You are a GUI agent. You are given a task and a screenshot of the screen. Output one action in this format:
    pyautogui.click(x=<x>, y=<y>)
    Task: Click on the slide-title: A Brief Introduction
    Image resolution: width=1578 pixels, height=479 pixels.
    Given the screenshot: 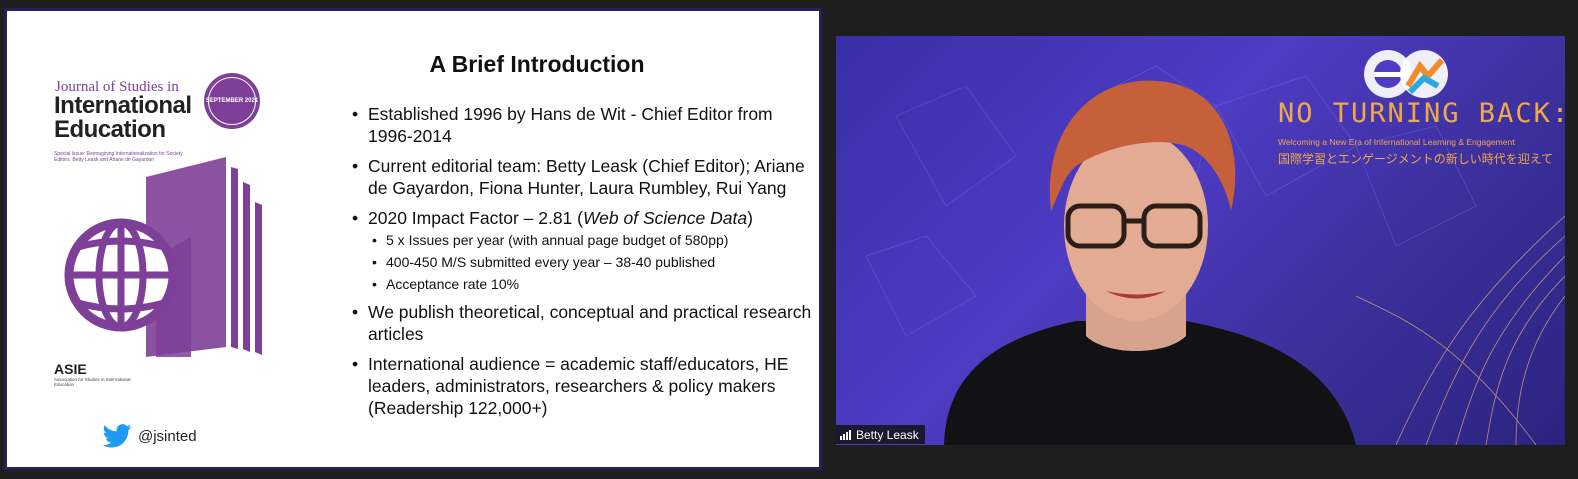 What is the action you would take?
    pyautogui.click(x=537, y=64)
    